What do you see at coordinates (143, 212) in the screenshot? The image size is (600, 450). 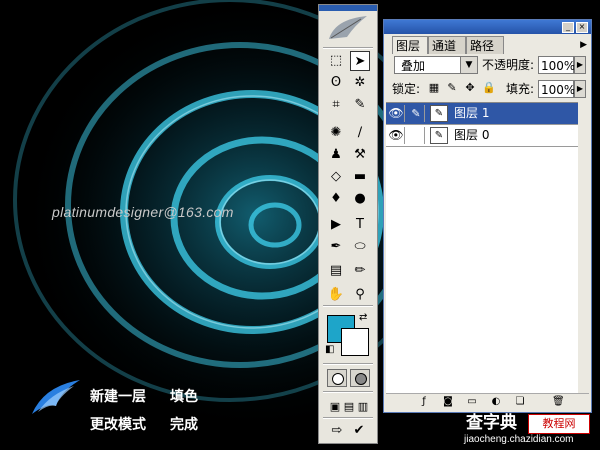 I see `email-watermark: platinumdesigner@163.com` at bounding box center [143, 212].